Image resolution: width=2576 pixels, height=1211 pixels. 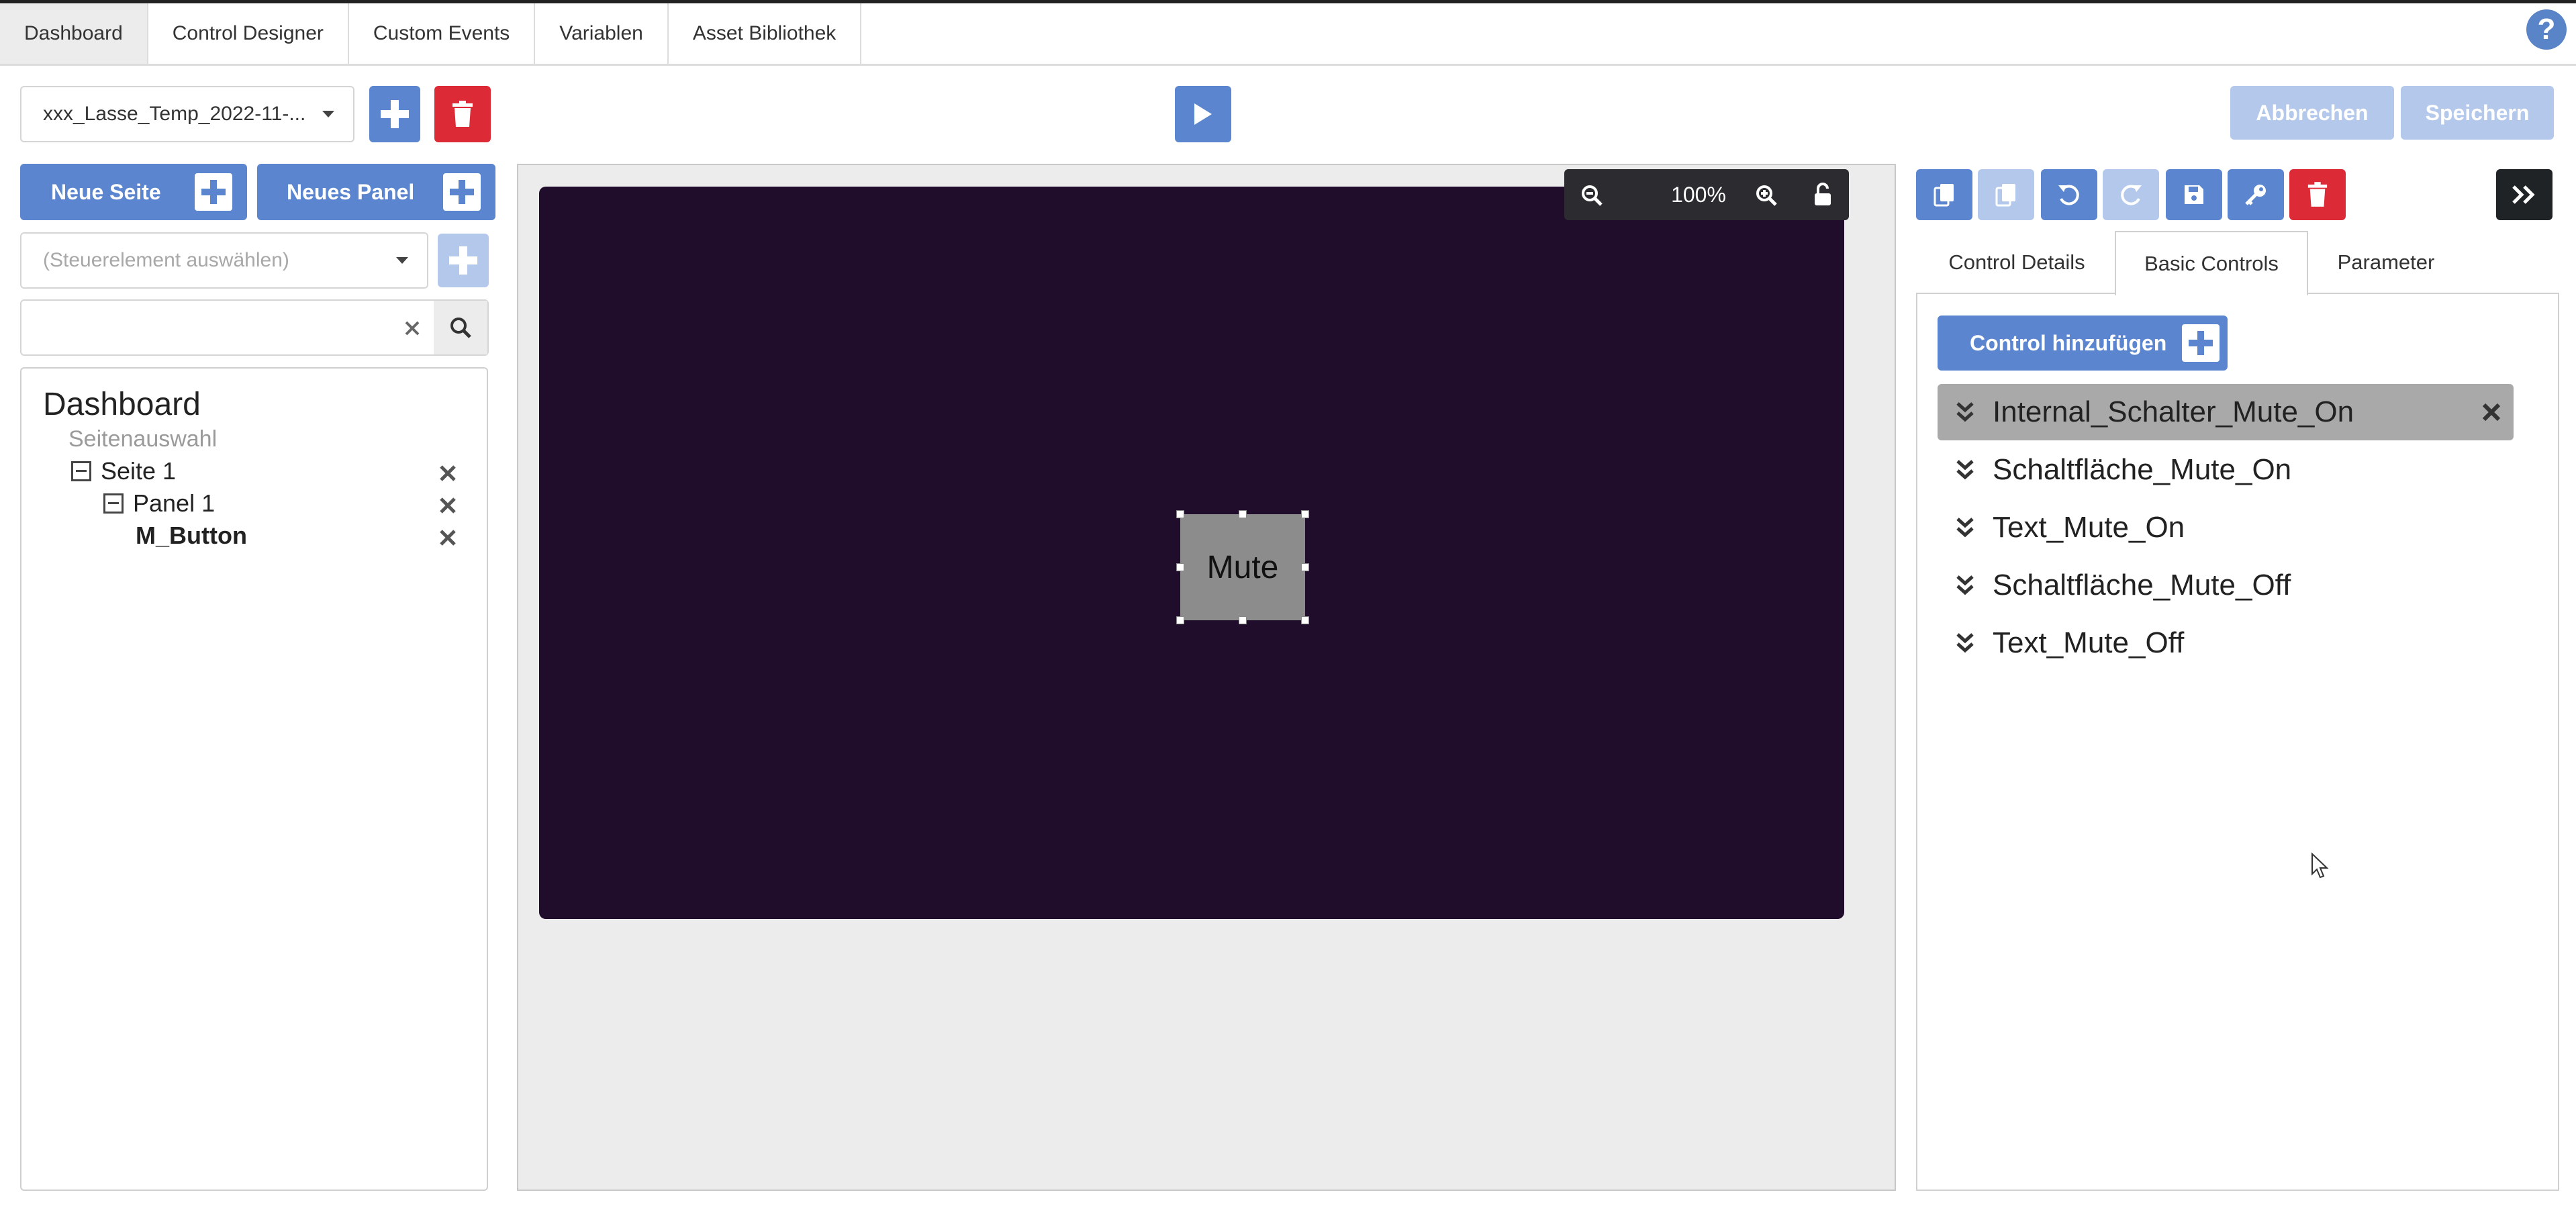 I want to click on undo-button, so click(x=2069, y=194).